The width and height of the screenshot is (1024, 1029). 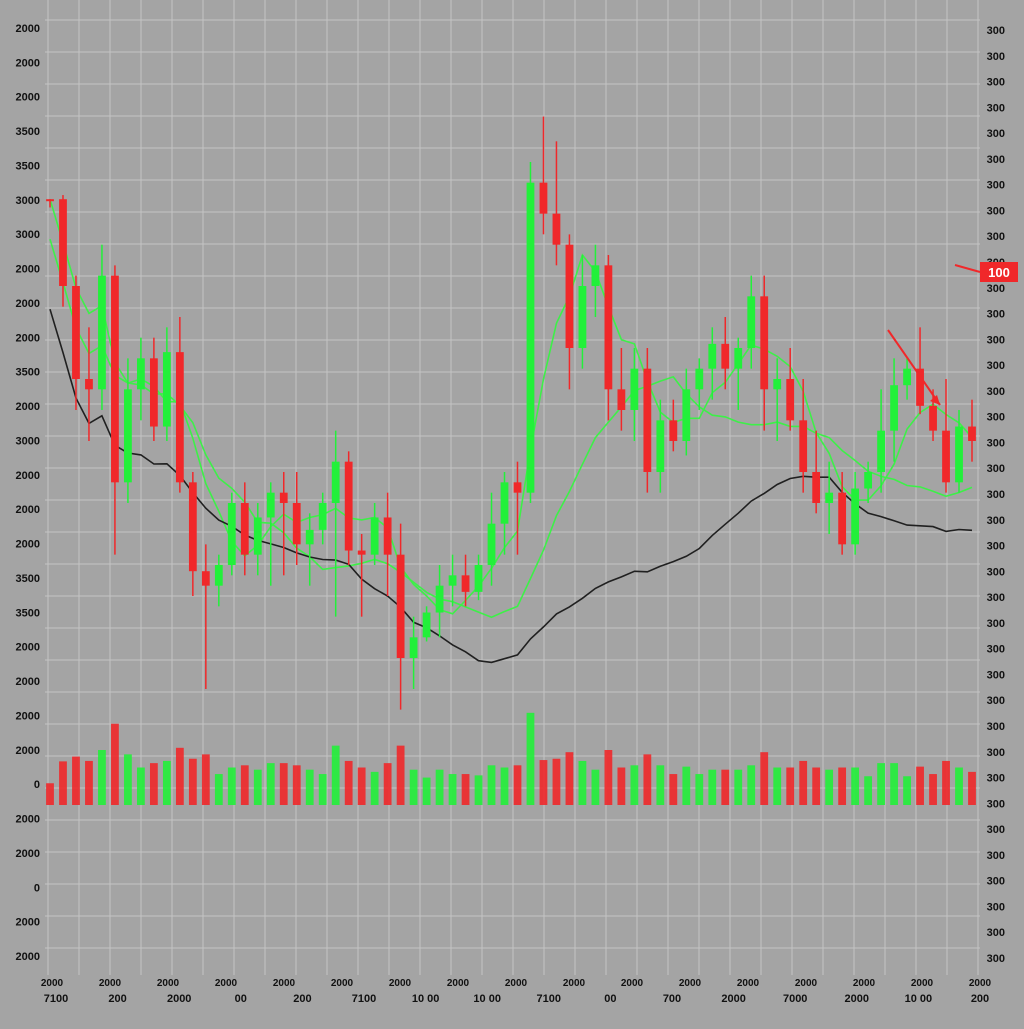 I want to click on x-axis-tick-label: 200, so click(x=117, y=999).